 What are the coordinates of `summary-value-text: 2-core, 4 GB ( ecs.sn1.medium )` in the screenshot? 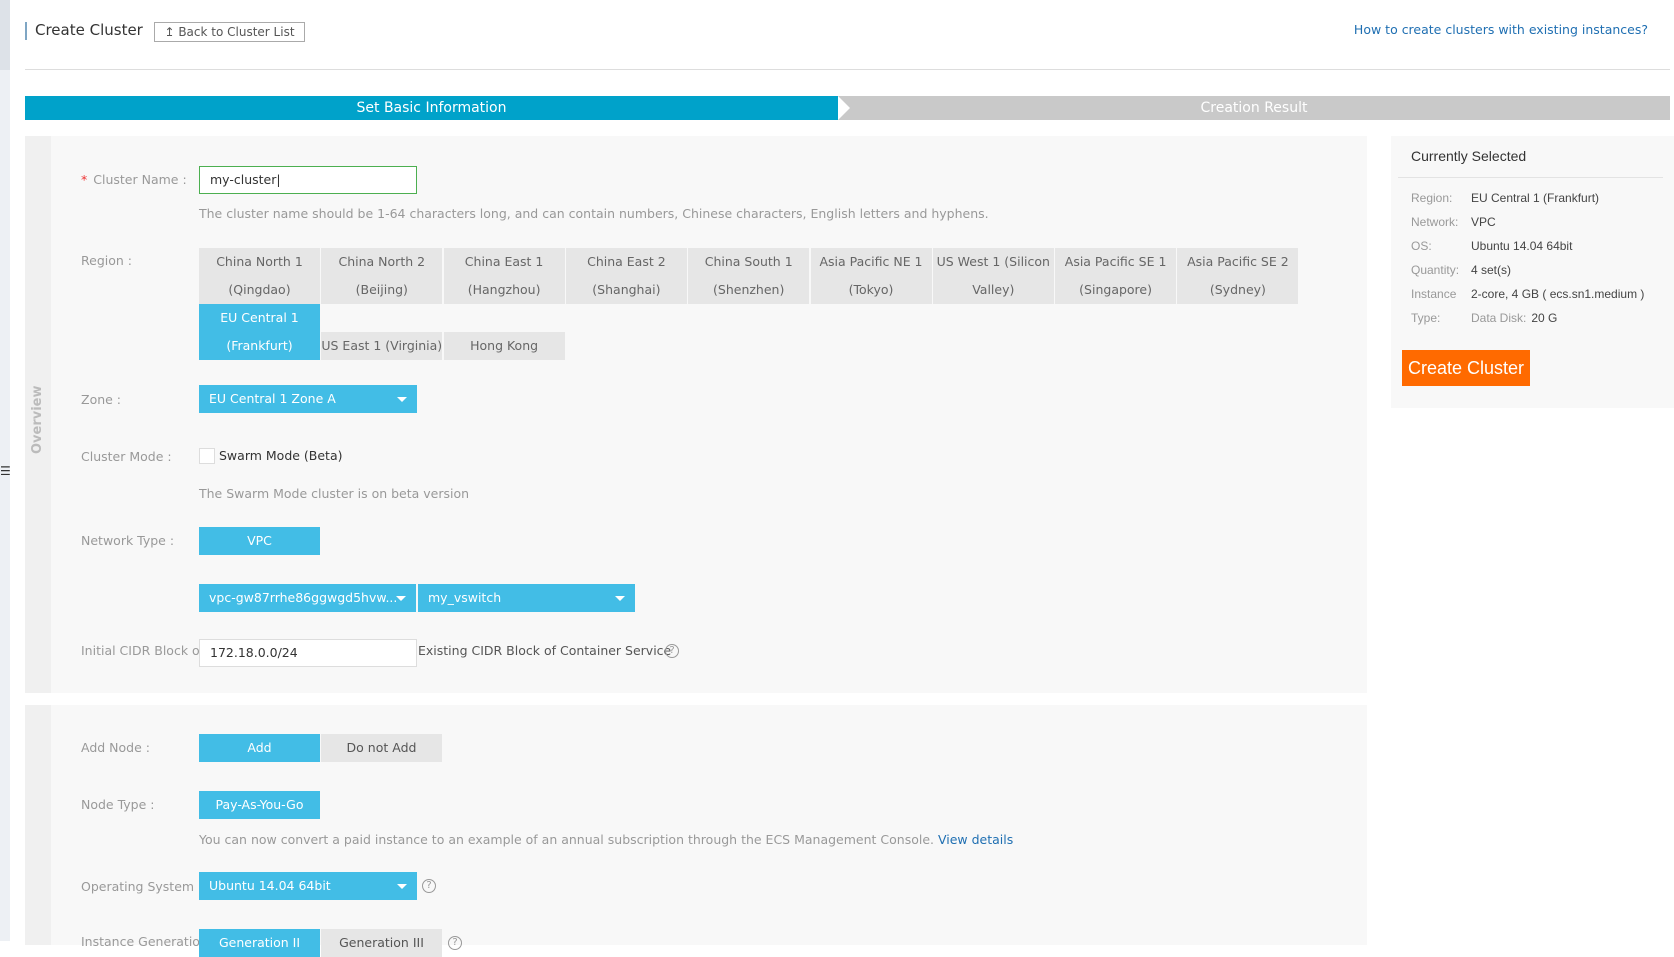 It's located at (1558, 294).